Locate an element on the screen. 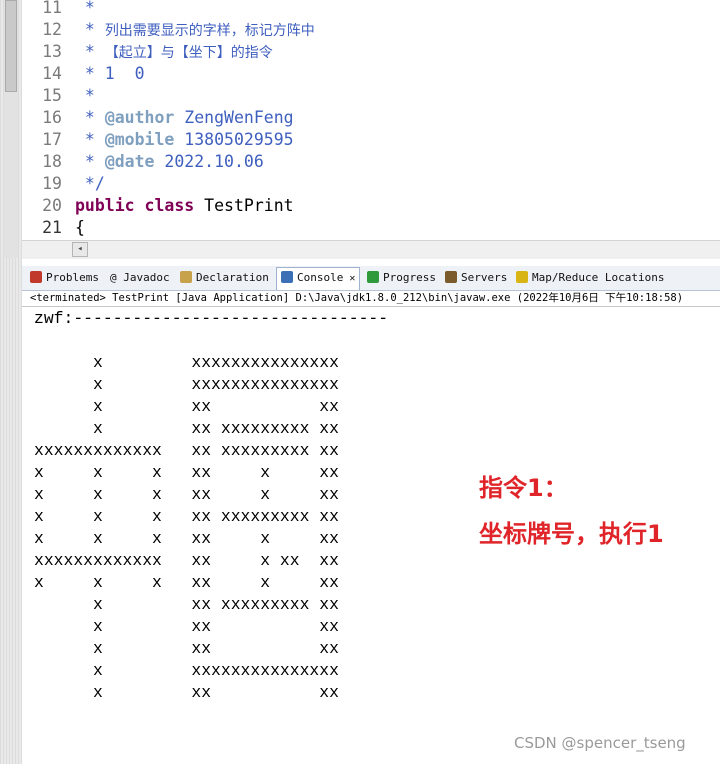 The image size is (720, 764). code-token: 13805029595 is located at coordinates (234, 139).